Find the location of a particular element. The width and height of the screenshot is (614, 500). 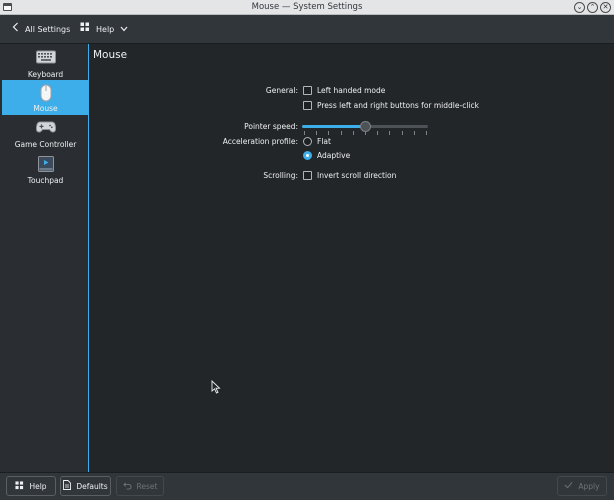

help-button-label: Help is located at coordinates (38, 486).